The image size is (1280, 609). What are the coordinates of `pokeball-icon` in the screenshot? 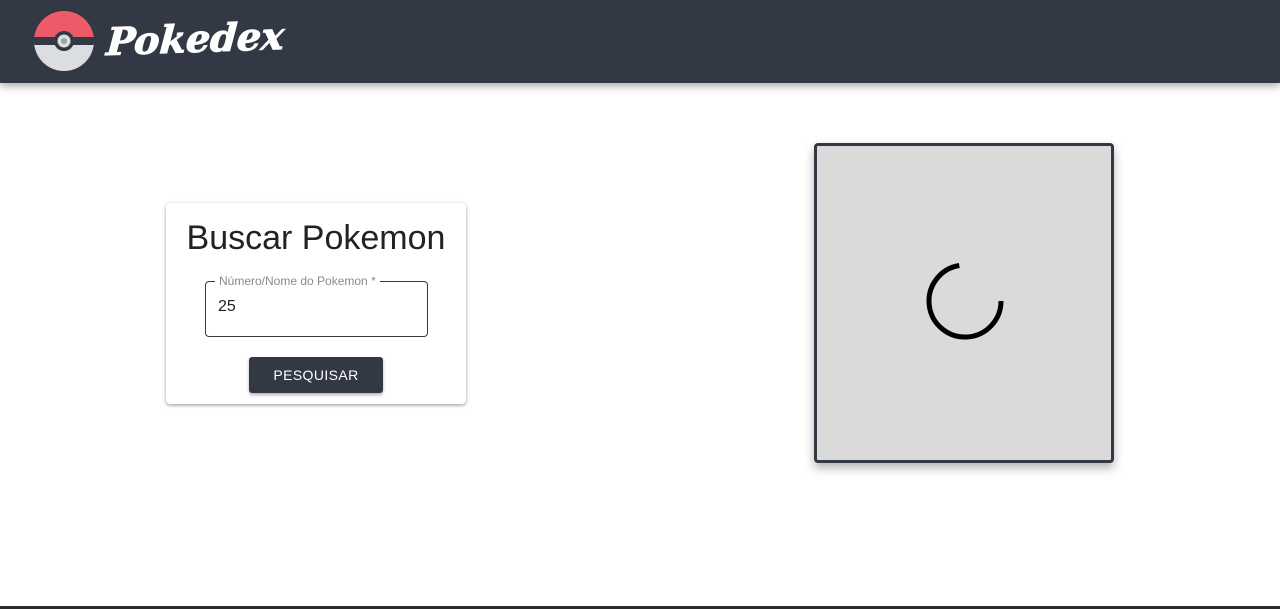 It's located at (64, 41).